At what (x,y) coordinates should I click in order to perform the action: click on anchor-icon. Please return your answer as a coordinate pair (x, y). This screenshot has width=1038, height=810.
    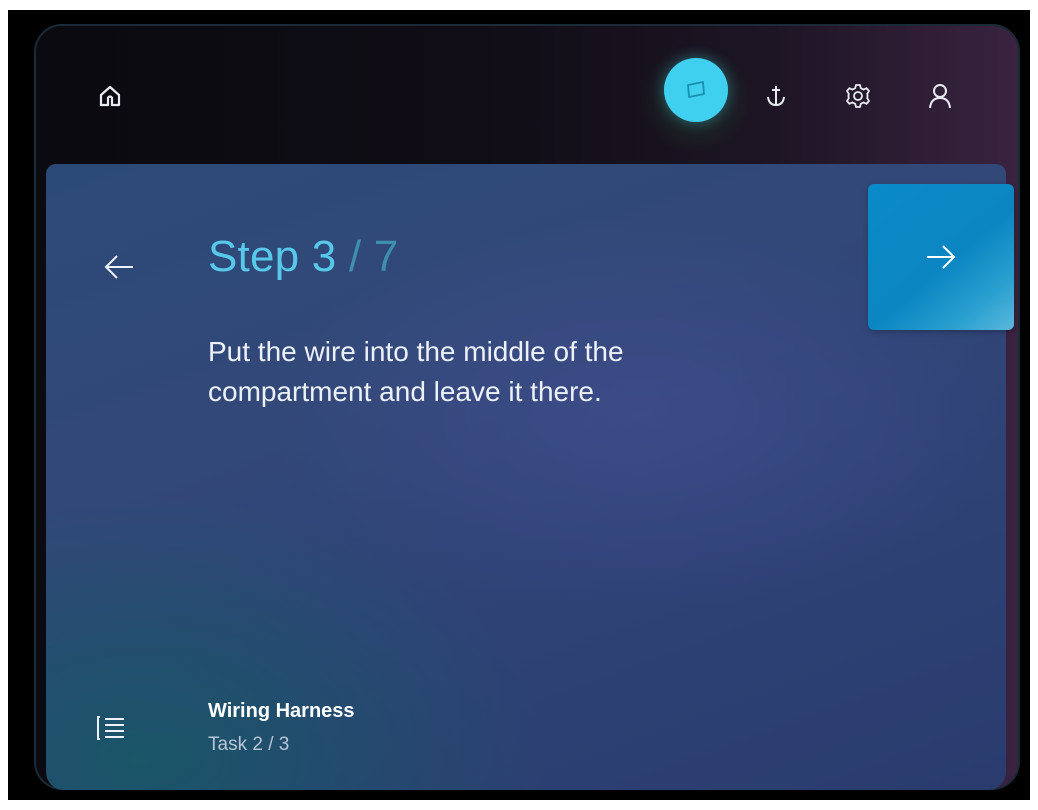
    Looking at the image, I should click on (776, 96).